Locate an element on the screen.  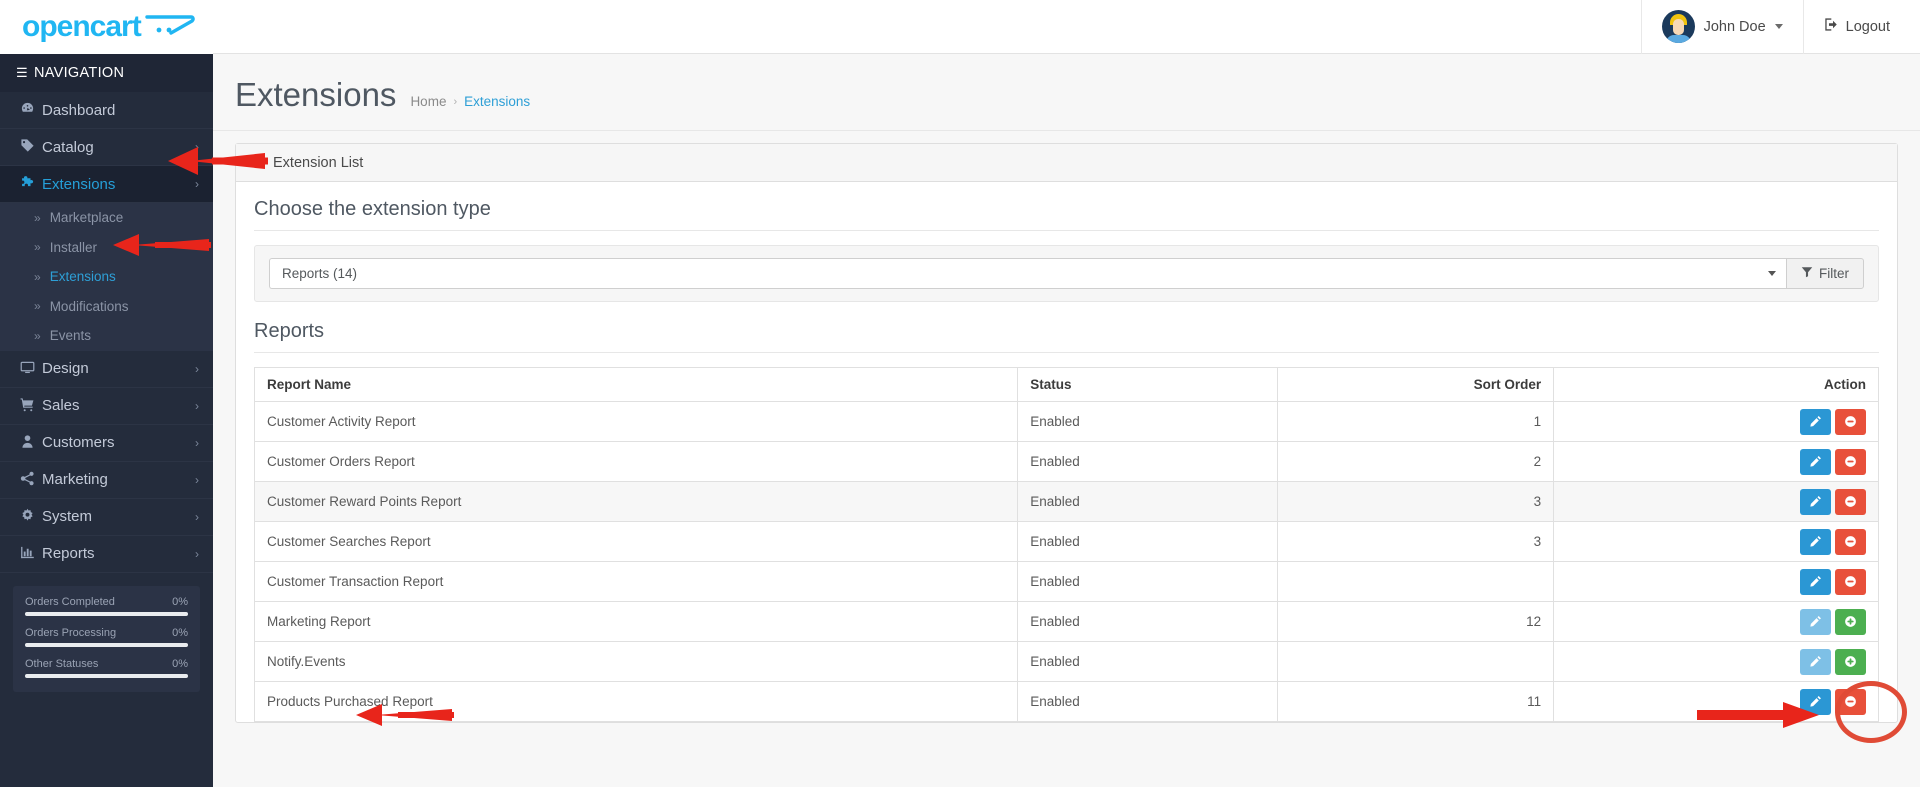
cell-report-name: Customer Transaction Report is located at coordinates (636, 581).